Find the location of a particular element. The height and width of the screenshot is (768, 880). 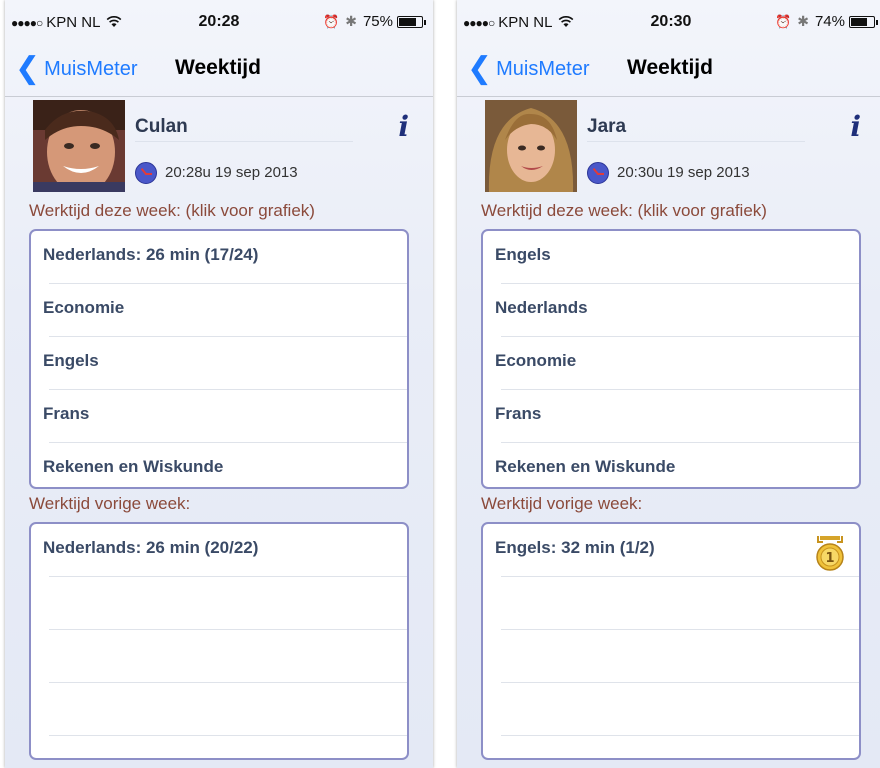

list-item: Engels: 32 min (1/2) 1 is located at coordinates (671, 550).